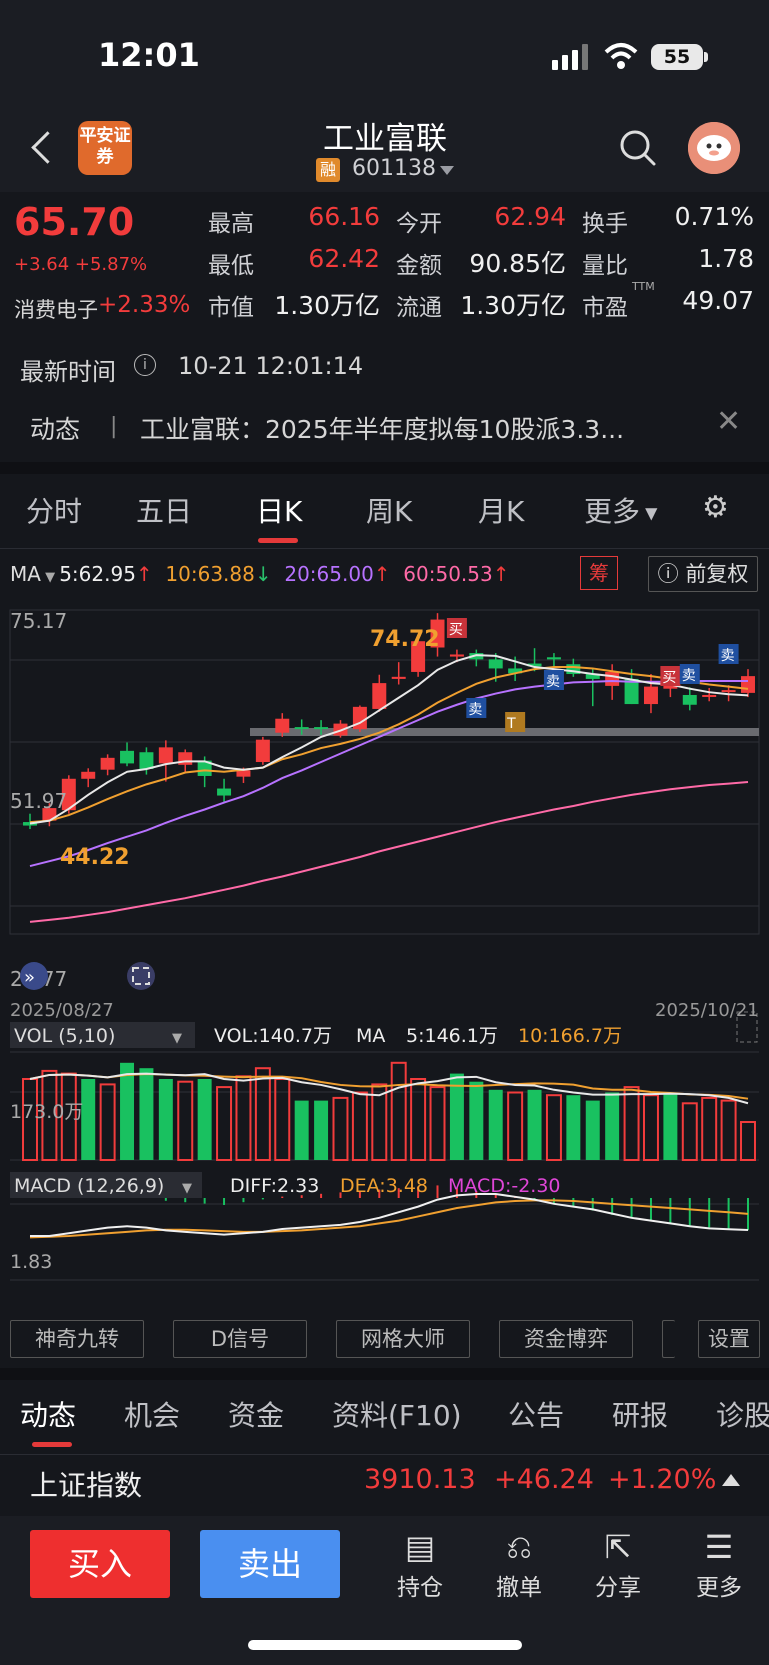 Image resolution: width=769 pixels, height=1665 pixels. What do you see at coordinates (144, 305) in the screenshot?
I see `sector-change: +2.33%` at bounding box center [144, 305].